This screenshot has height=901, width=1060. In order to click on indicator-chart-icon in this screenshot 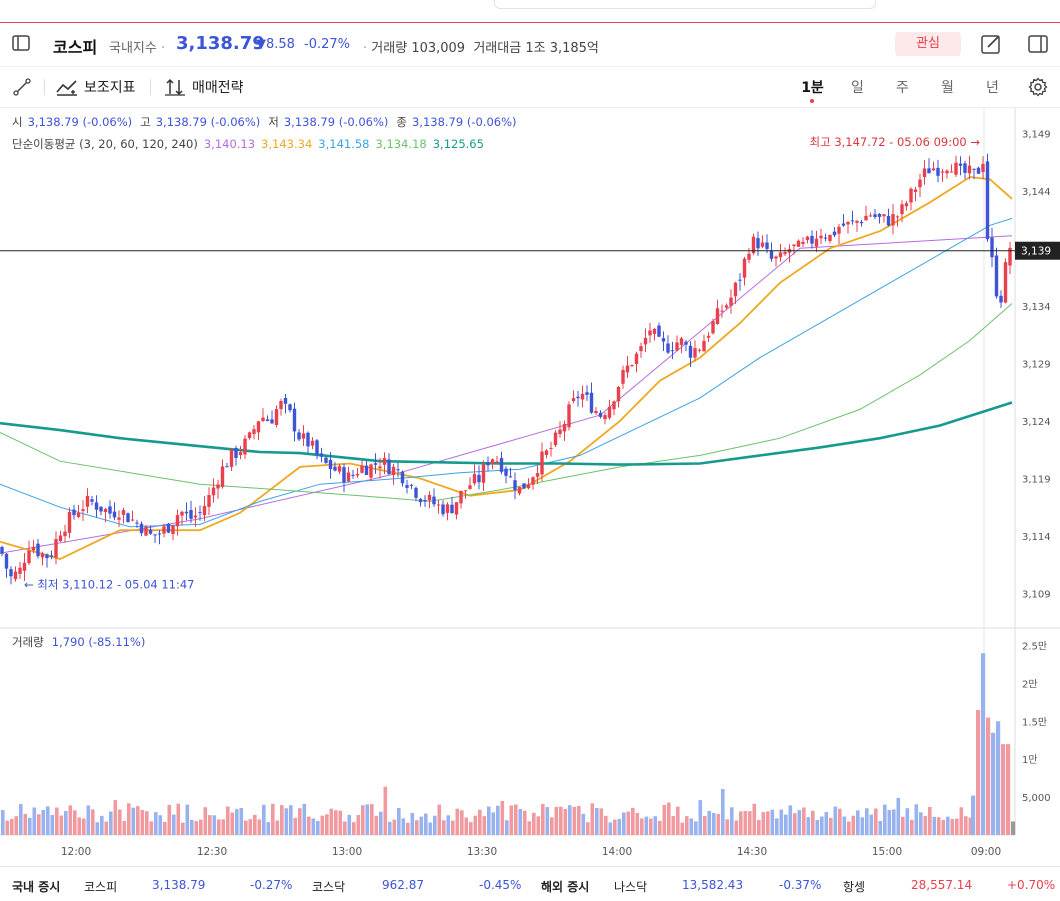, I will do `click(66, 88)`.